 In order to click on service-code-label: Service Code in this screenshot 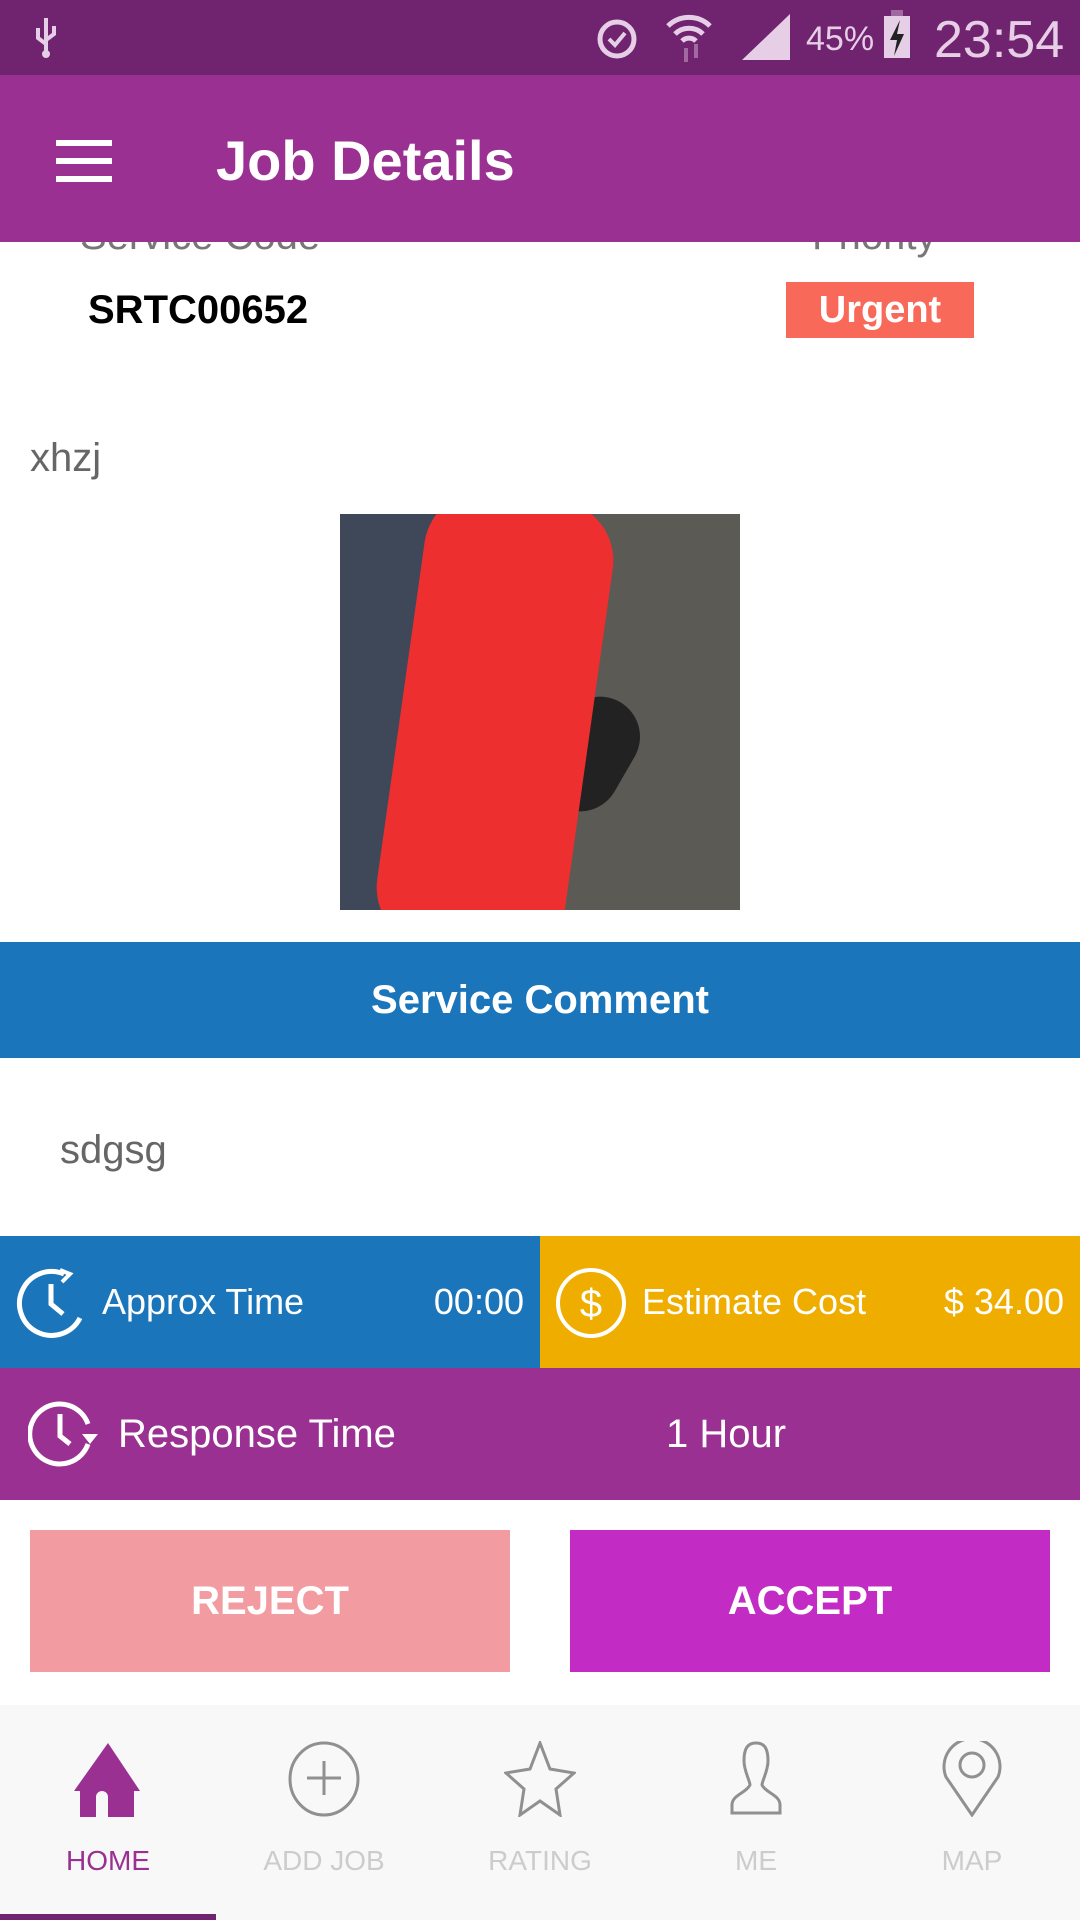, I will do `click(200, 250)`.